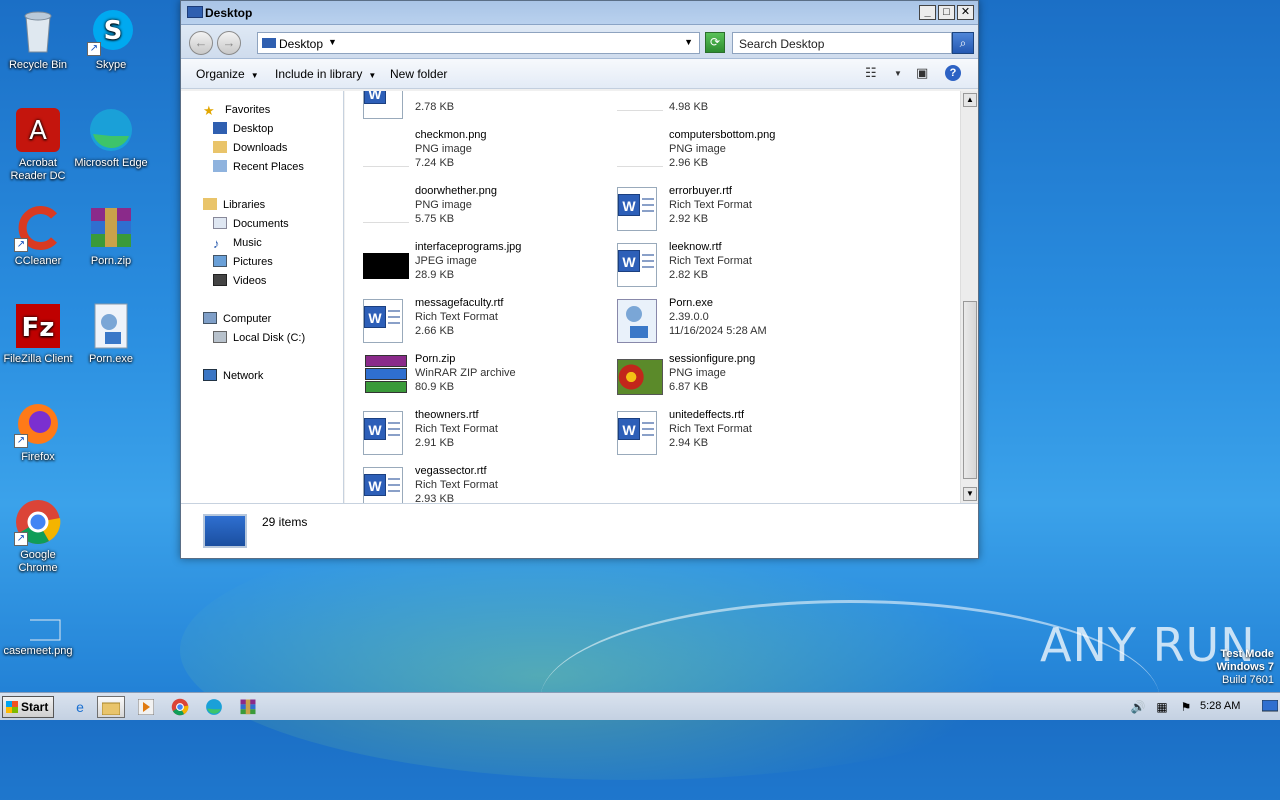 This screenshot has width=1280, height=800. I want to click on nav-downloads: Downloads, so click(250, 147).